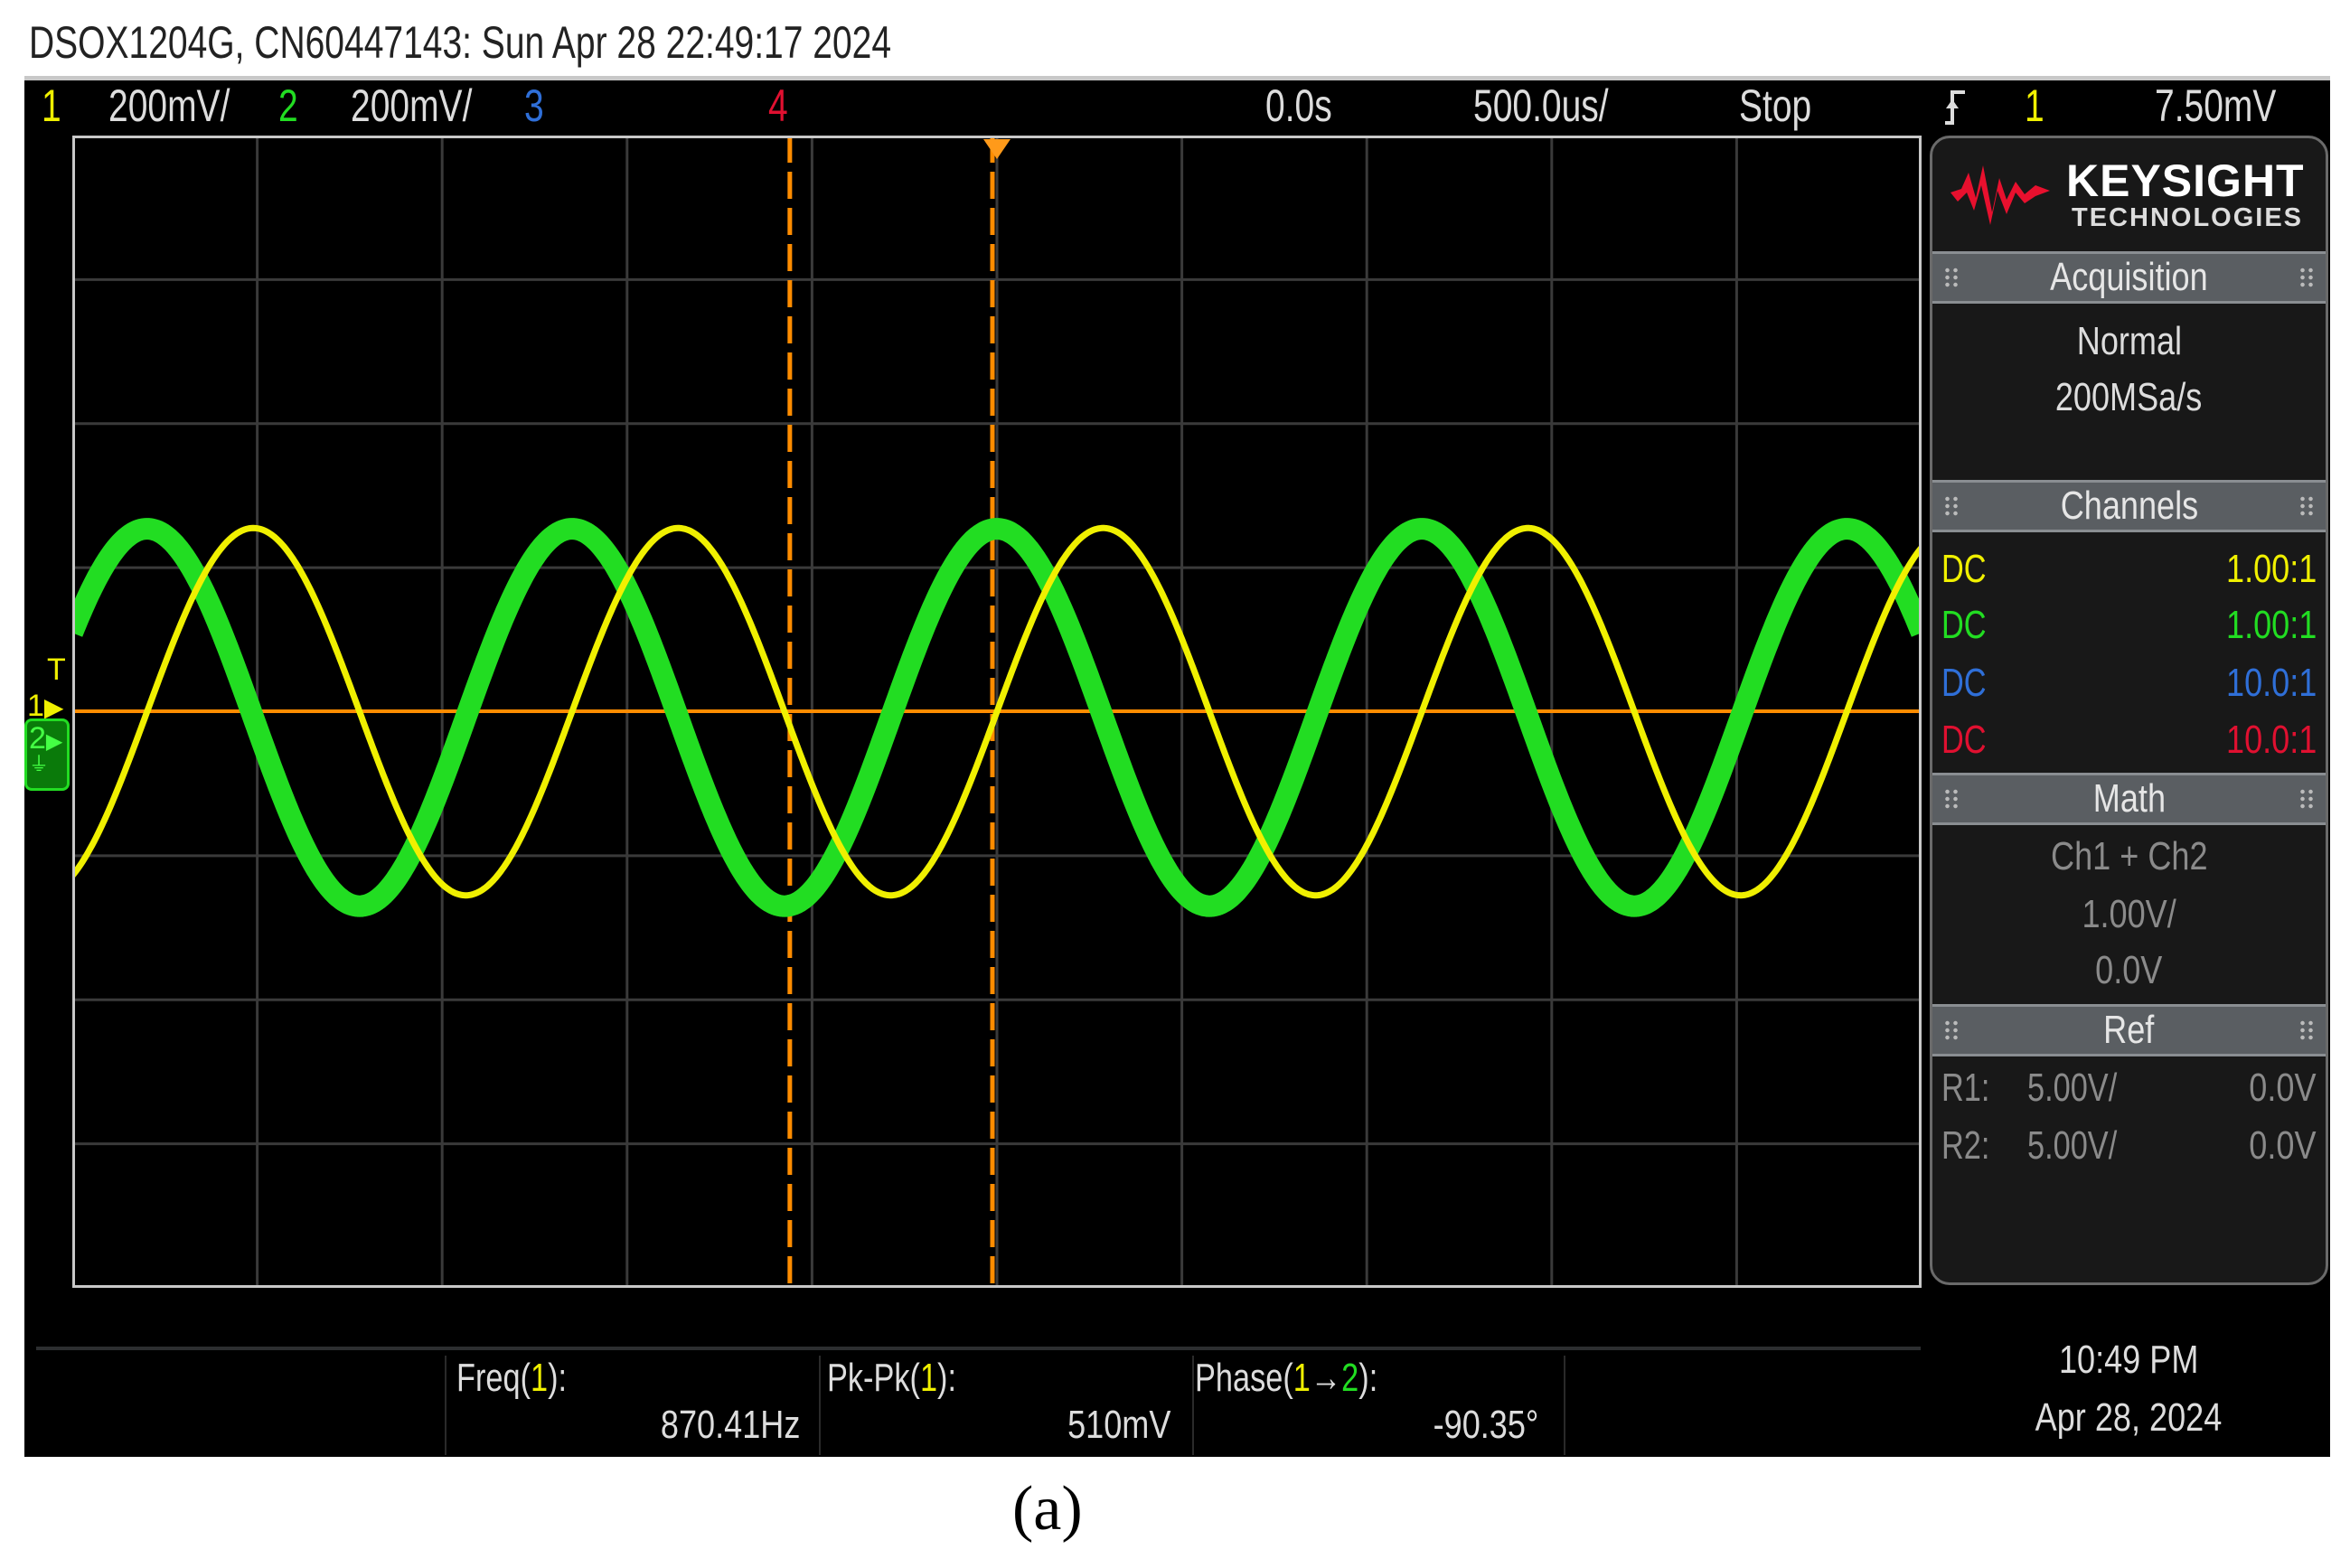  Describe the element at coordinates (730, 1425) in the screenshot. I see `measurement-freq-value: 870.41Hz` at that location.